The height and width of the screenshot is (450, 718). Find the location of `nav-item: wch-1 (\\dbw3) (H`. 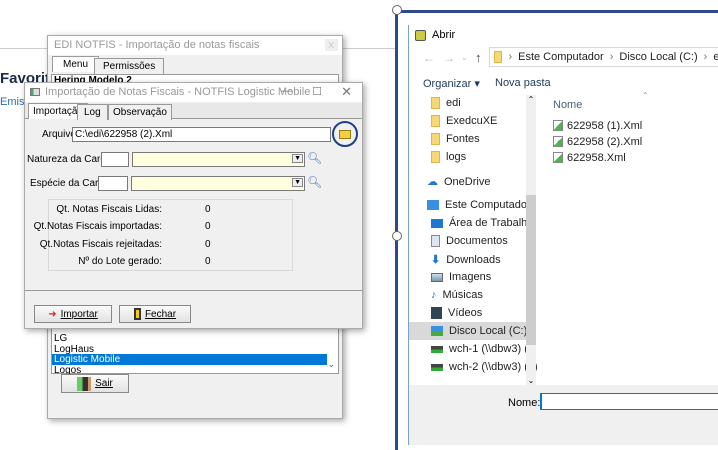

nav-item: wch-1 (\\dbw3) (H is located at coordinates (483, 349).